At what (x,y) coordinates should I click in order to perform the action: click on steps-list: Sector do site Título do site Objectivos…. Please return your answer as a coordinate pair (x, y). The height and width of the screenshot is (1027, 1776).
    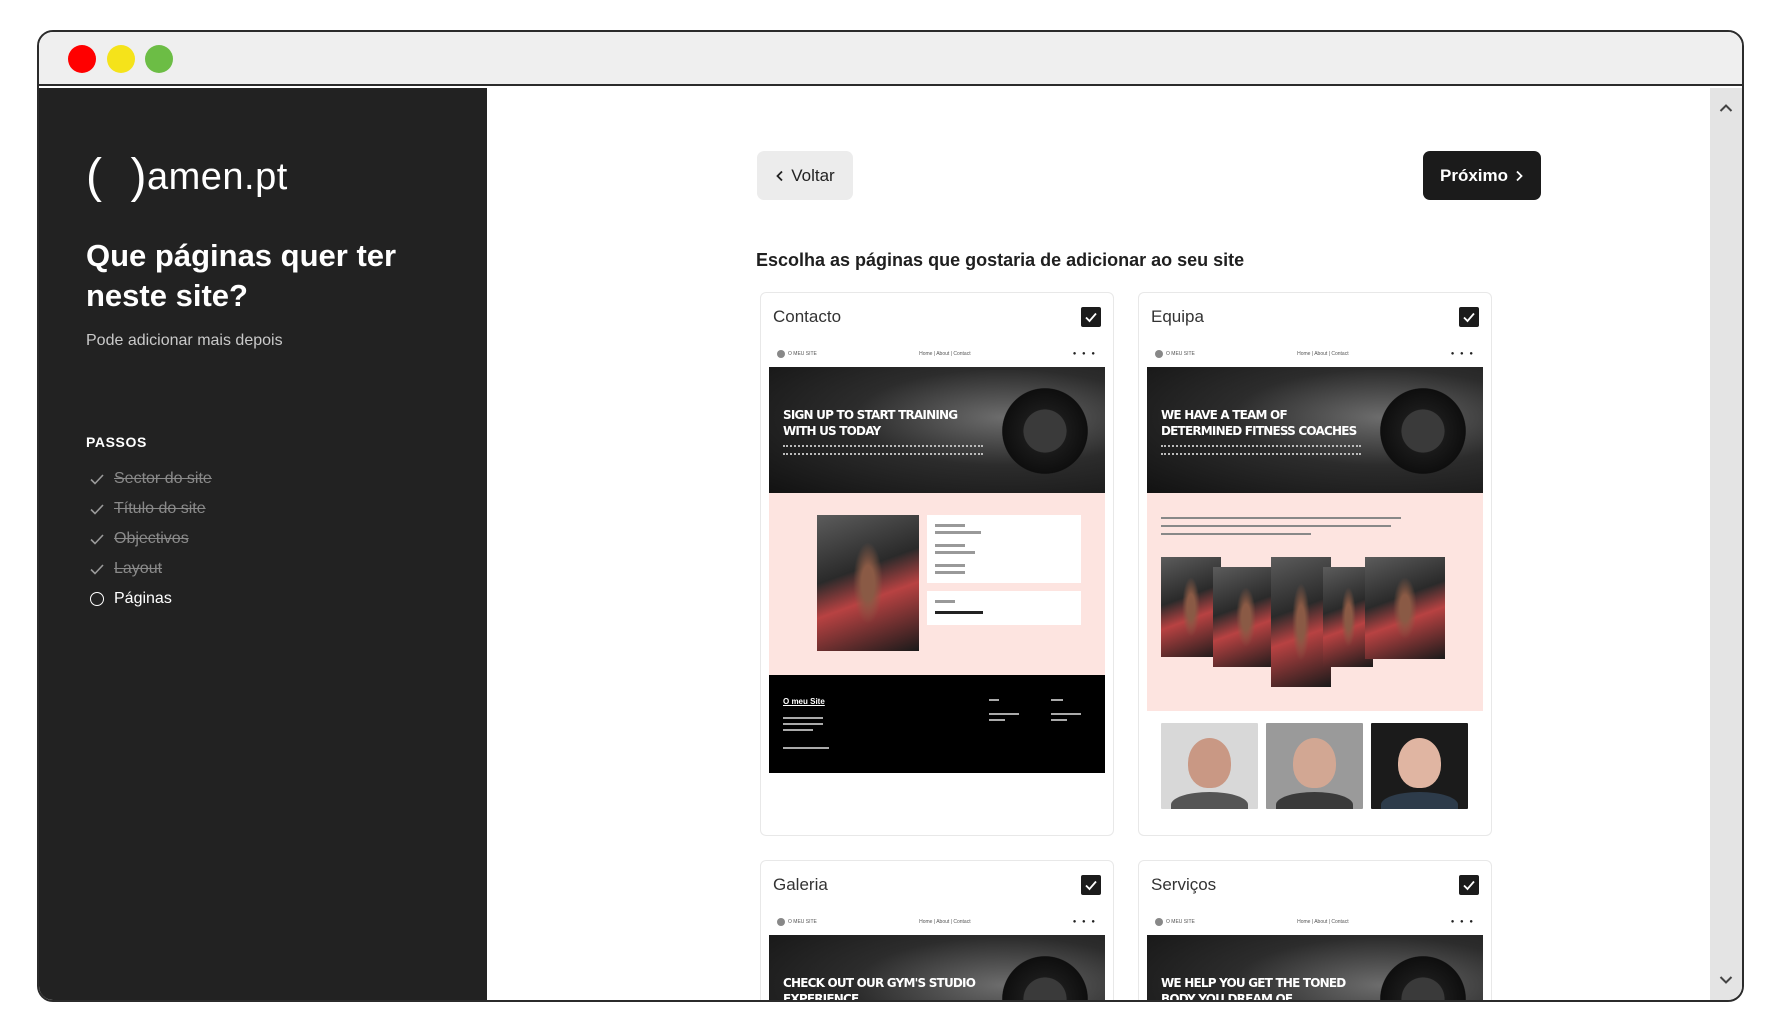
    Looking at the image, I should click on (150, 539).